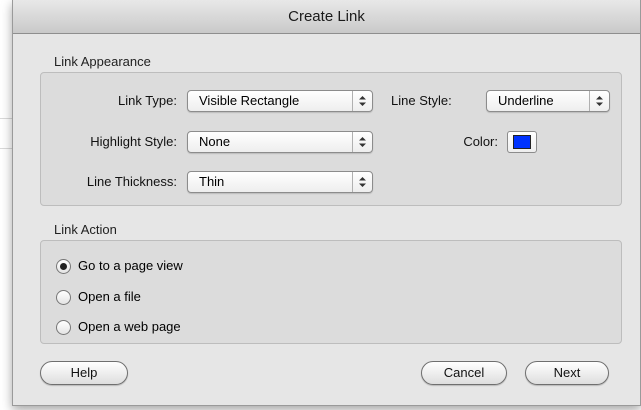 This screenshot has height=410, width=641. What do you see at coordinates (84, 373) in the screenshot?
I see `help-button: Help` at bounding box center [84, 373].